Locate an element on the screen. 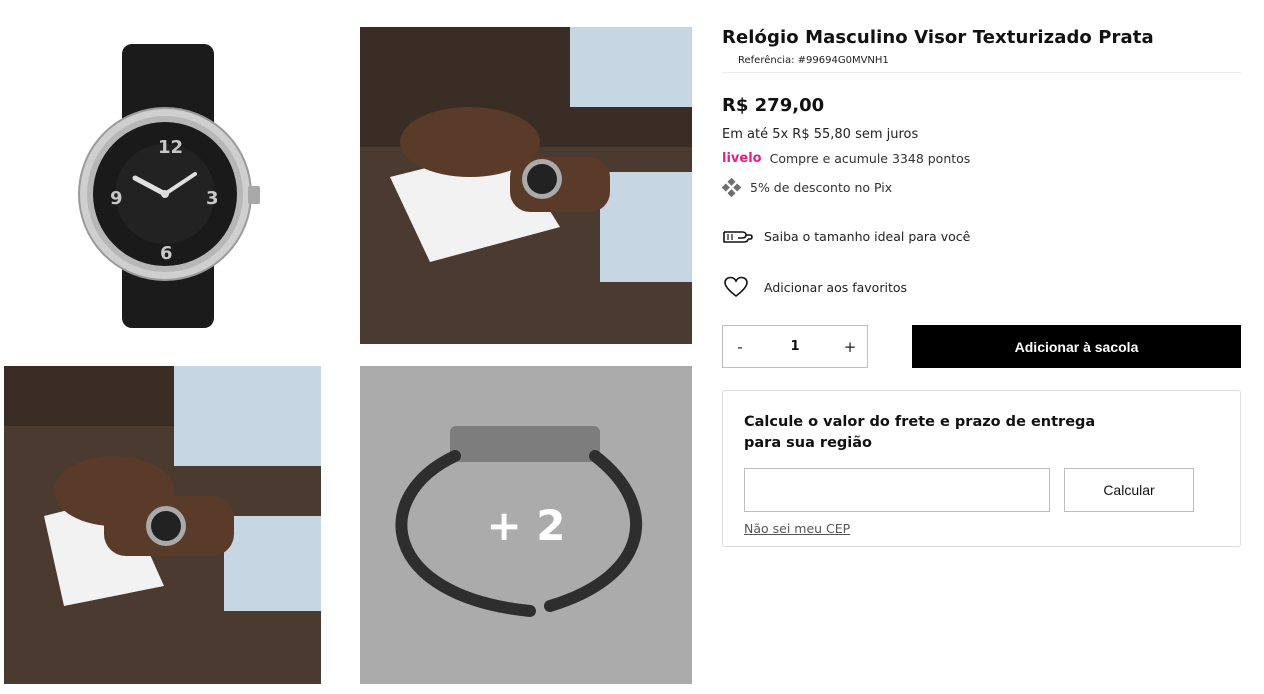  product-image-front: 12 3 6 9 is located at coordinates (166, 181).